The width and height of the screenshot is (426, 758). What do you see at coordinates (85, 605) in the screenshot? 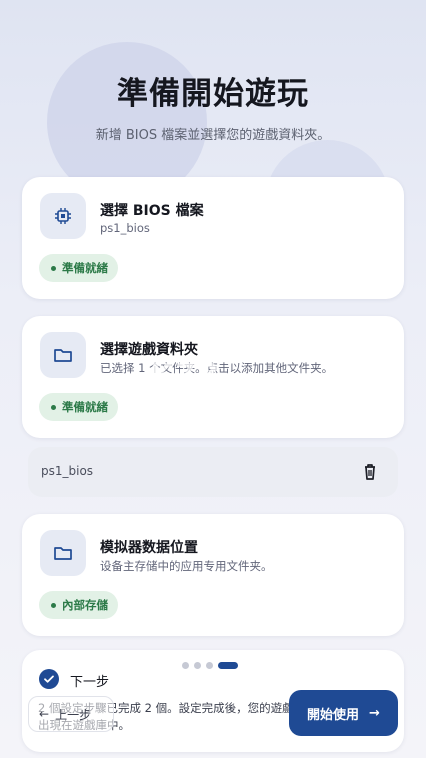
I see `status-badge-label: 內部存儲` at bounding box center [85, 605].